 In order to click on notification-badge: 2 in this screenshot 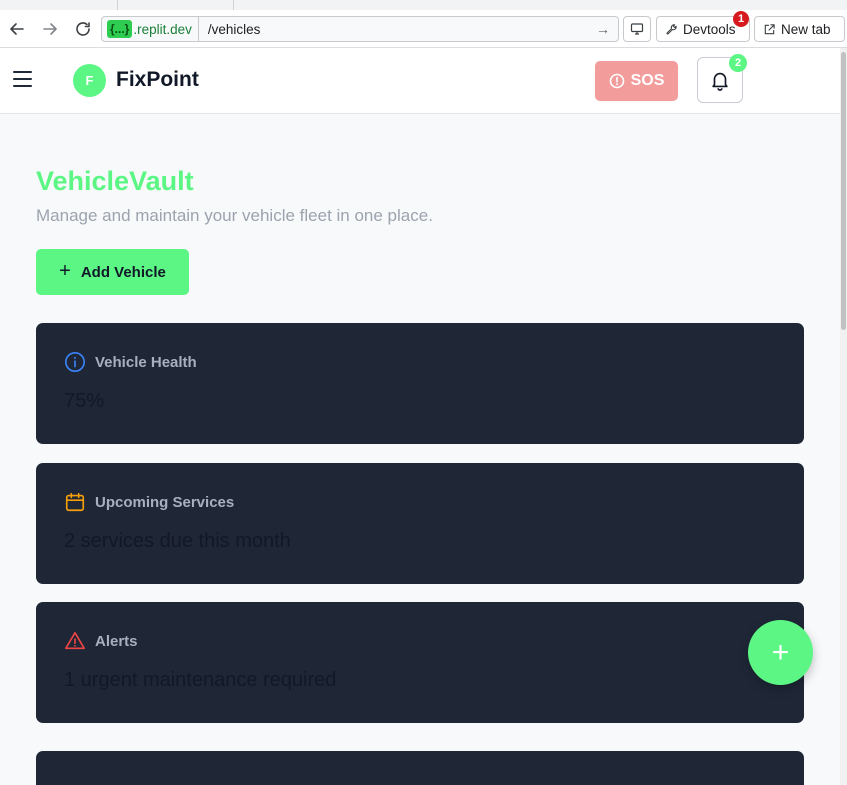, I will do `click(738, 63)`.